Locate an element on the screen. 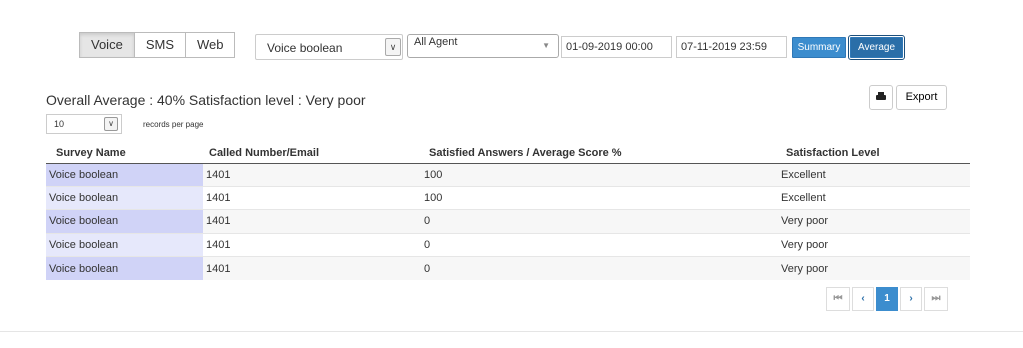 The image size is (1023, 348). caret-down-icon: ▼ is located at coordinates (546, 45).